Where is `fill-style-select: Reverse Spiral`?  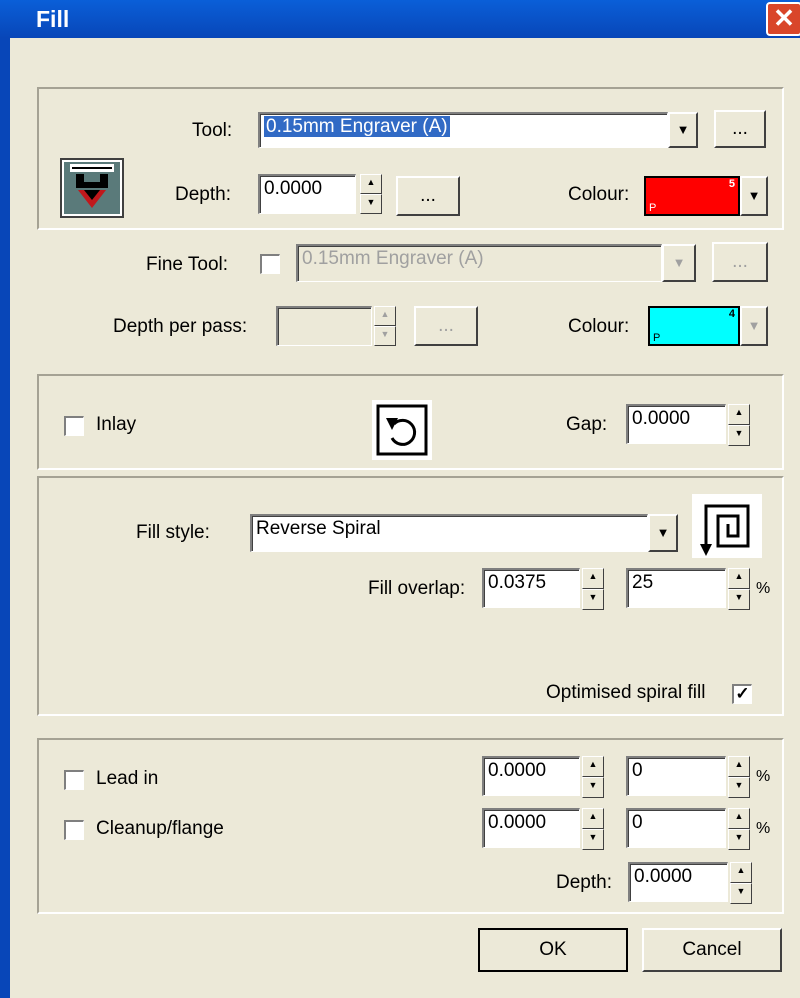 fill-style-select: Reverse Spiral is located at coordinates (449, 533).